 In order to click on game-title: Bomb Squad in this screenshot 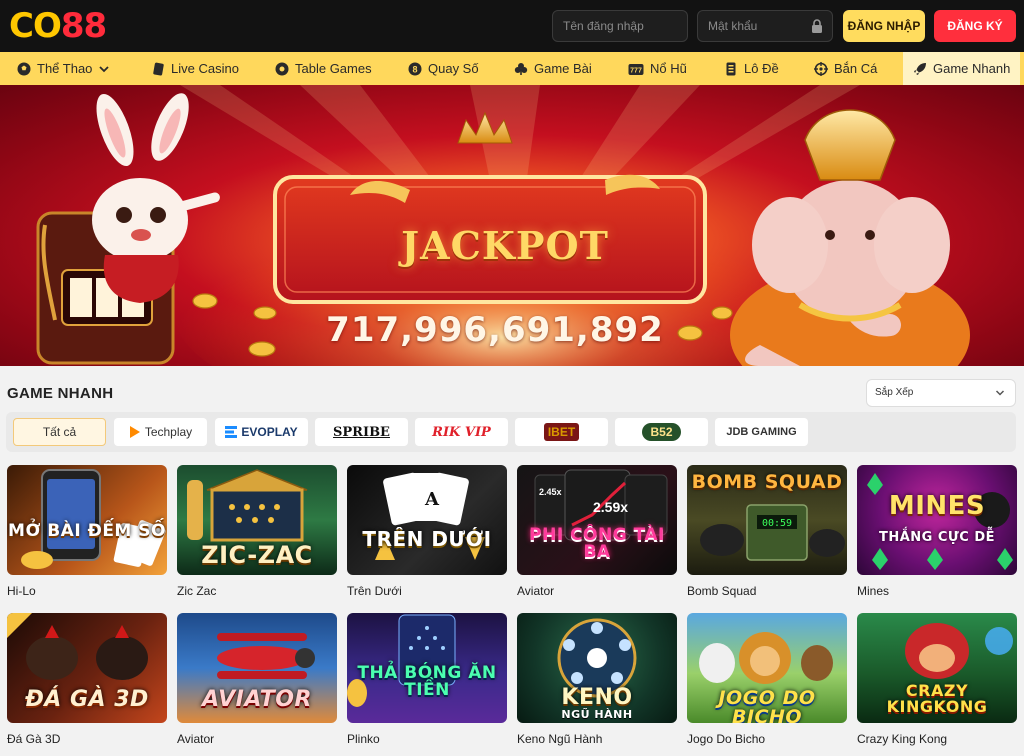, I will do `click(722, 591)`.